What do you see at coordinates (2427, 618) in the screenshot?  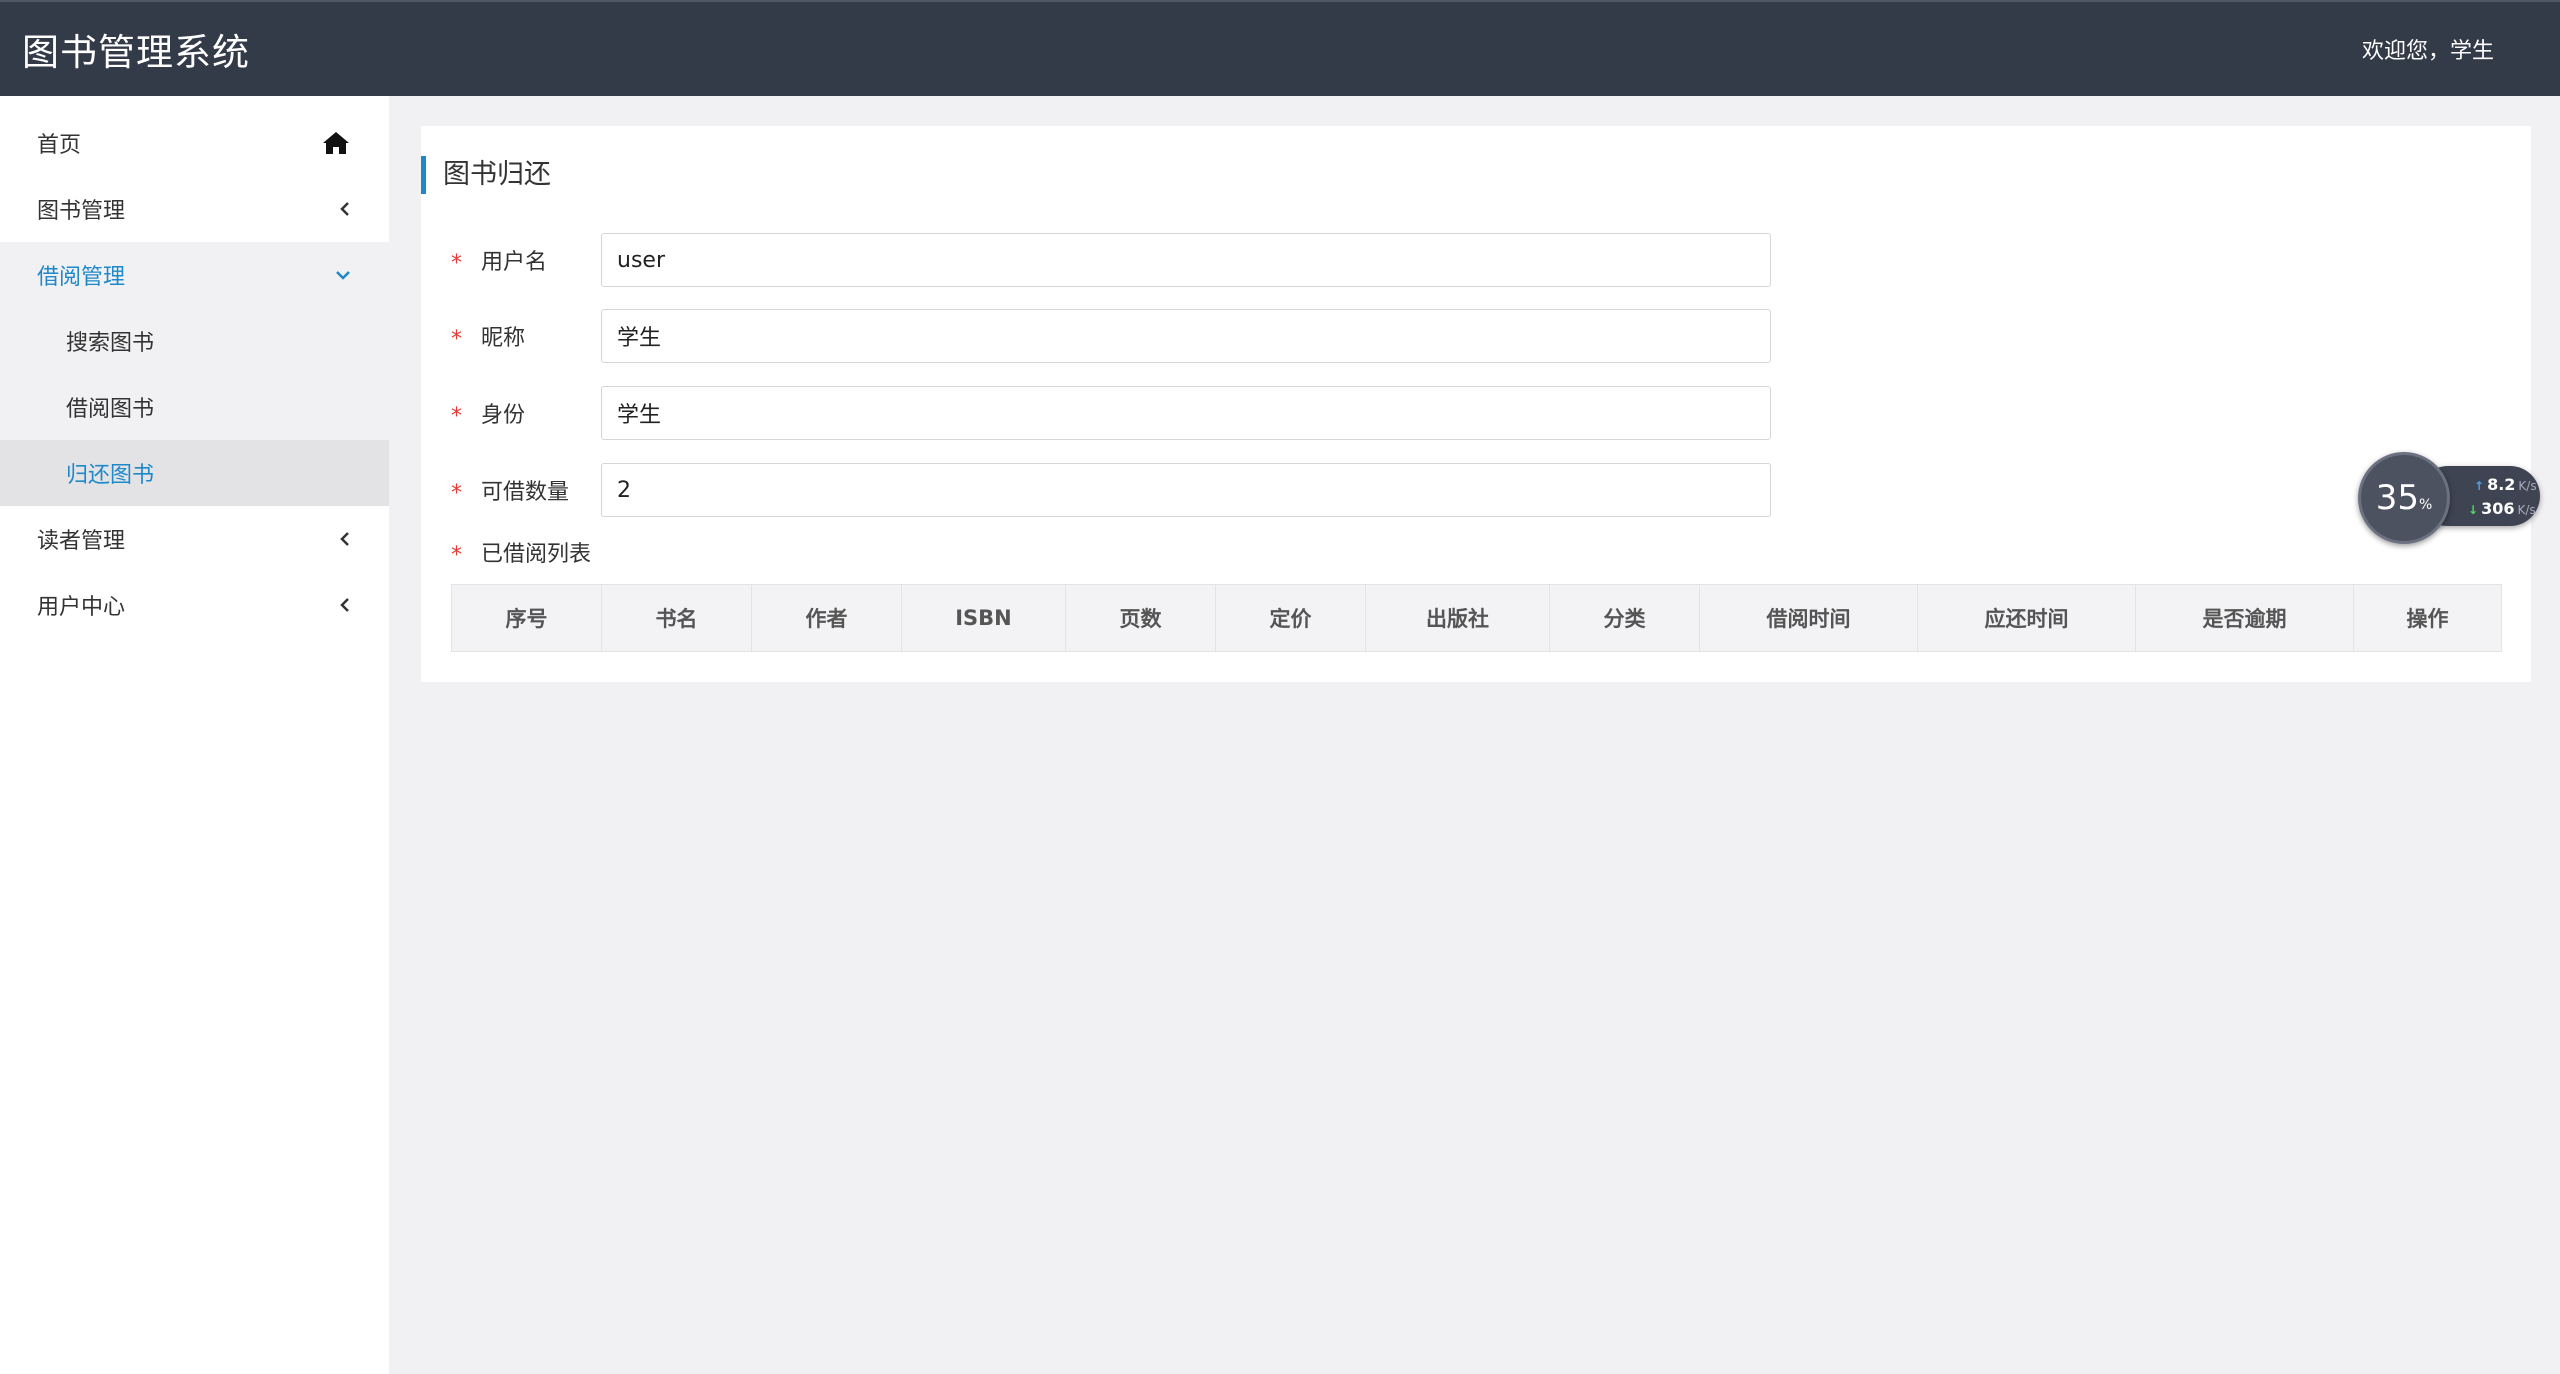 I see `column-header: 操作` at bounding box center [2427, 618].